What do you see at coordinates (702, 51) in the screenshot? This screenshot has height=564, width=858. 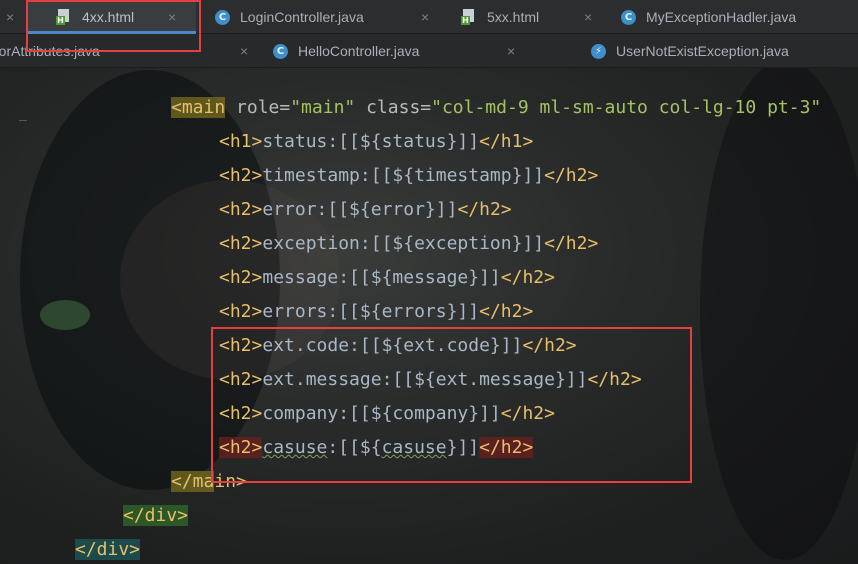 I see `tab-label: UserNotExistException.java` at bounding box center [702, 51].